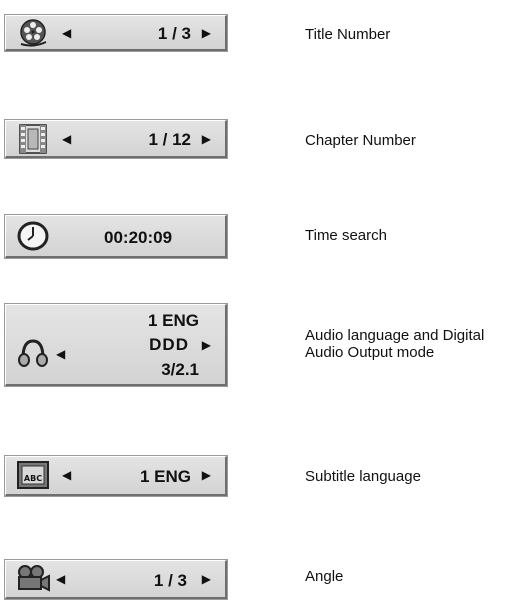 The image size is (524, 601). Describe the element at coordinates (324, 576) in the screenshot. I see `angle-label: Angle` at that location.